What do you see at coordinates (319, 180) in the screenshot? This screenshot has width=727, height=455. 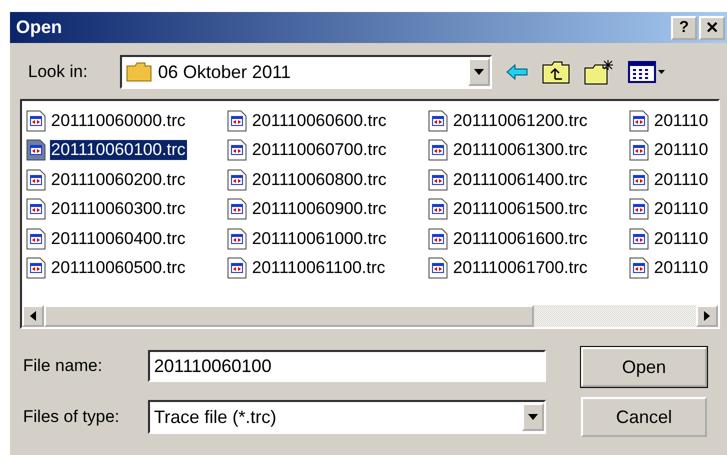 I see `file-item: 201110060800.trc` at bounding box center [319, 180].